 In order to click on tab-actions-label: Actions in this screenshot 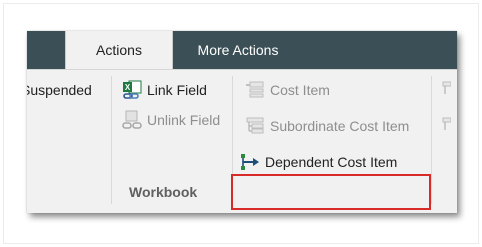, I will do `click(119, 50)`.